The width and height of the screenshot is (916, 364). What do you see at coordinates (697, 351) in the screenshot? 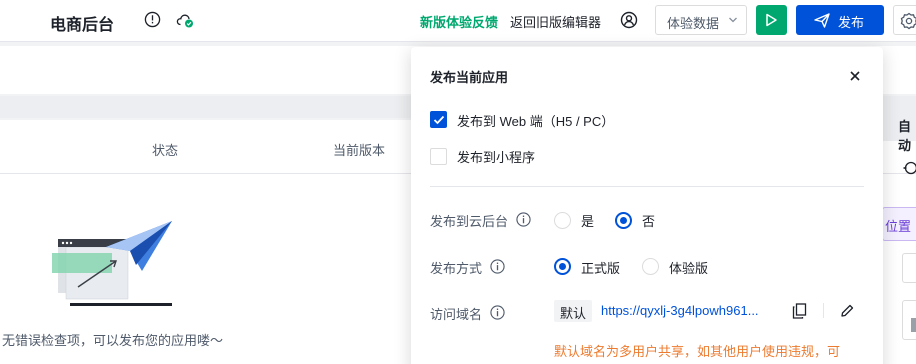
I see `domain-warning-text: 默认域名为多用户共享，如其他用户使用违规，可` at bounding box center [697, 351].